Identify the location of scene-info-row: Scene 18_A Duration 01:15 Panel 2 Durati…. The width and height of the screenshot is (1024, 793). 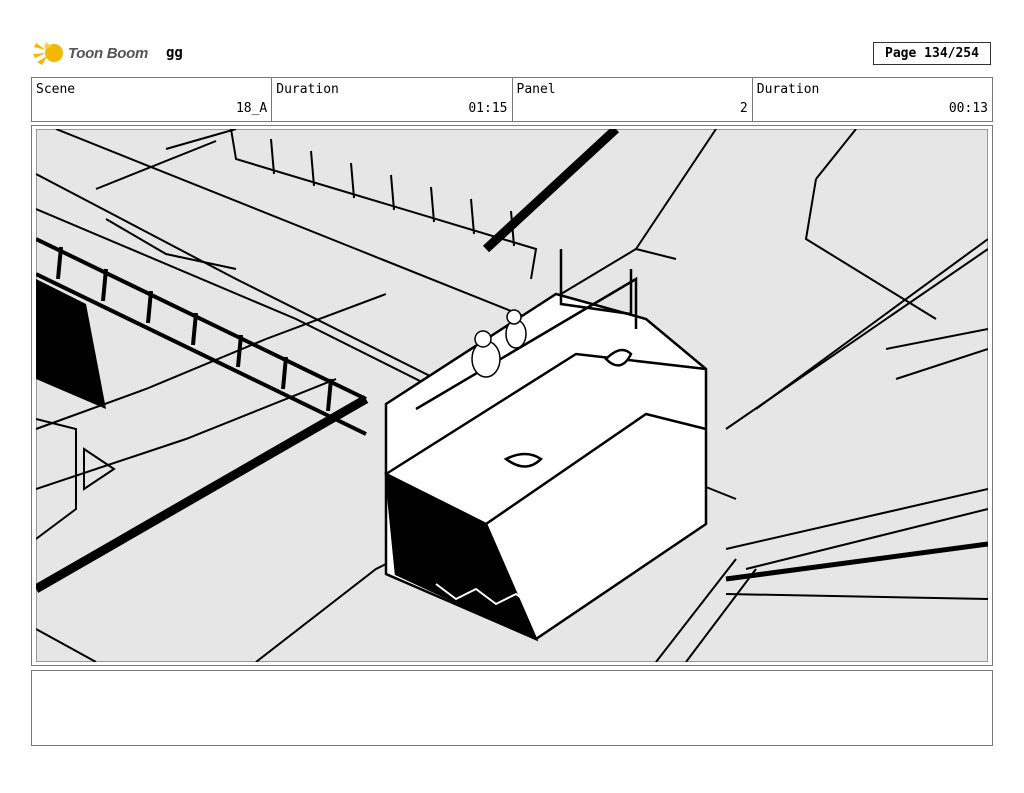
(512, 99).